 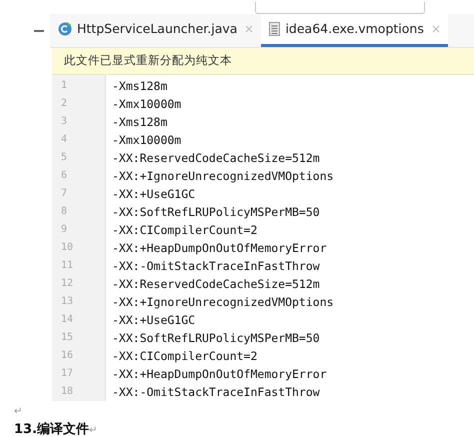 I want to click on editor-tab: idea64.exe.vmoptions, so click(x=354, y=30).